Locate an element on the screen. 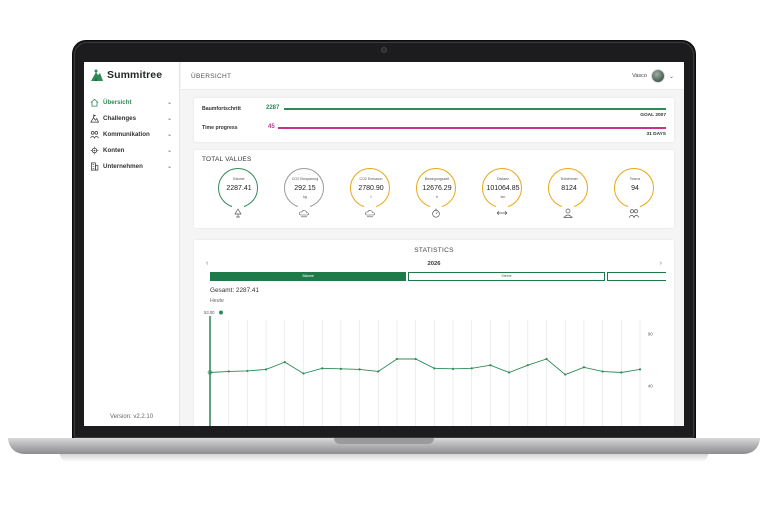 This screenshot has height=512, width=768. metric-ring: Bewegungszeit 12676.29 h is located at coordinates (436, 188).